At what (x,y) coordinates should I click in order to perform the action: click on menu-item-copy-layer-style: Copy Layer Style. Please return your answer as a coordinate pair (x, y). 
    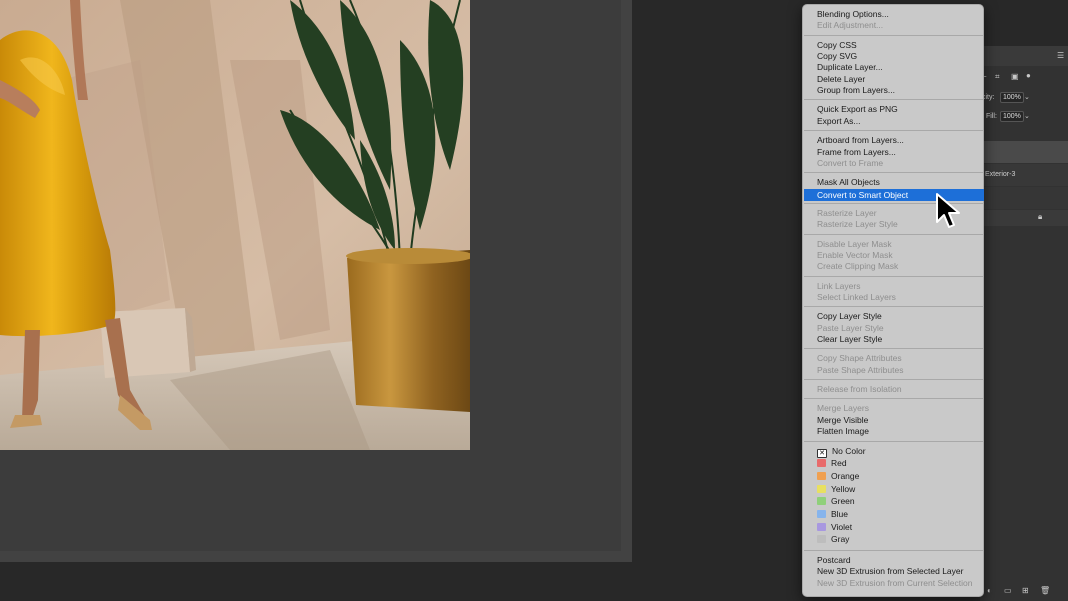
    Looking at the image, I should click on (894, 316).